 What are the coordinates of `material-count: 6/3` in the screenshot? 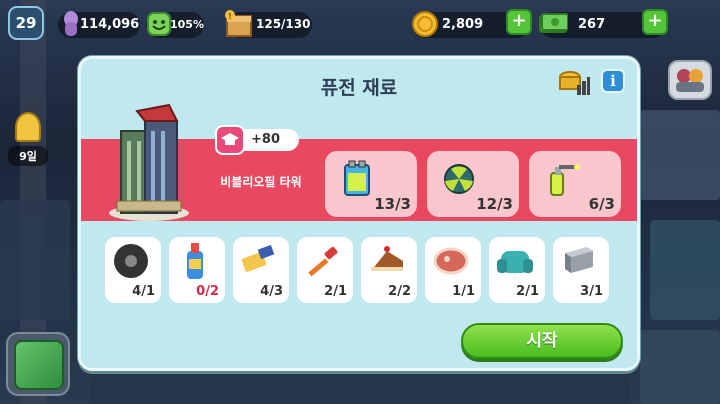 It's located at (601, 204).